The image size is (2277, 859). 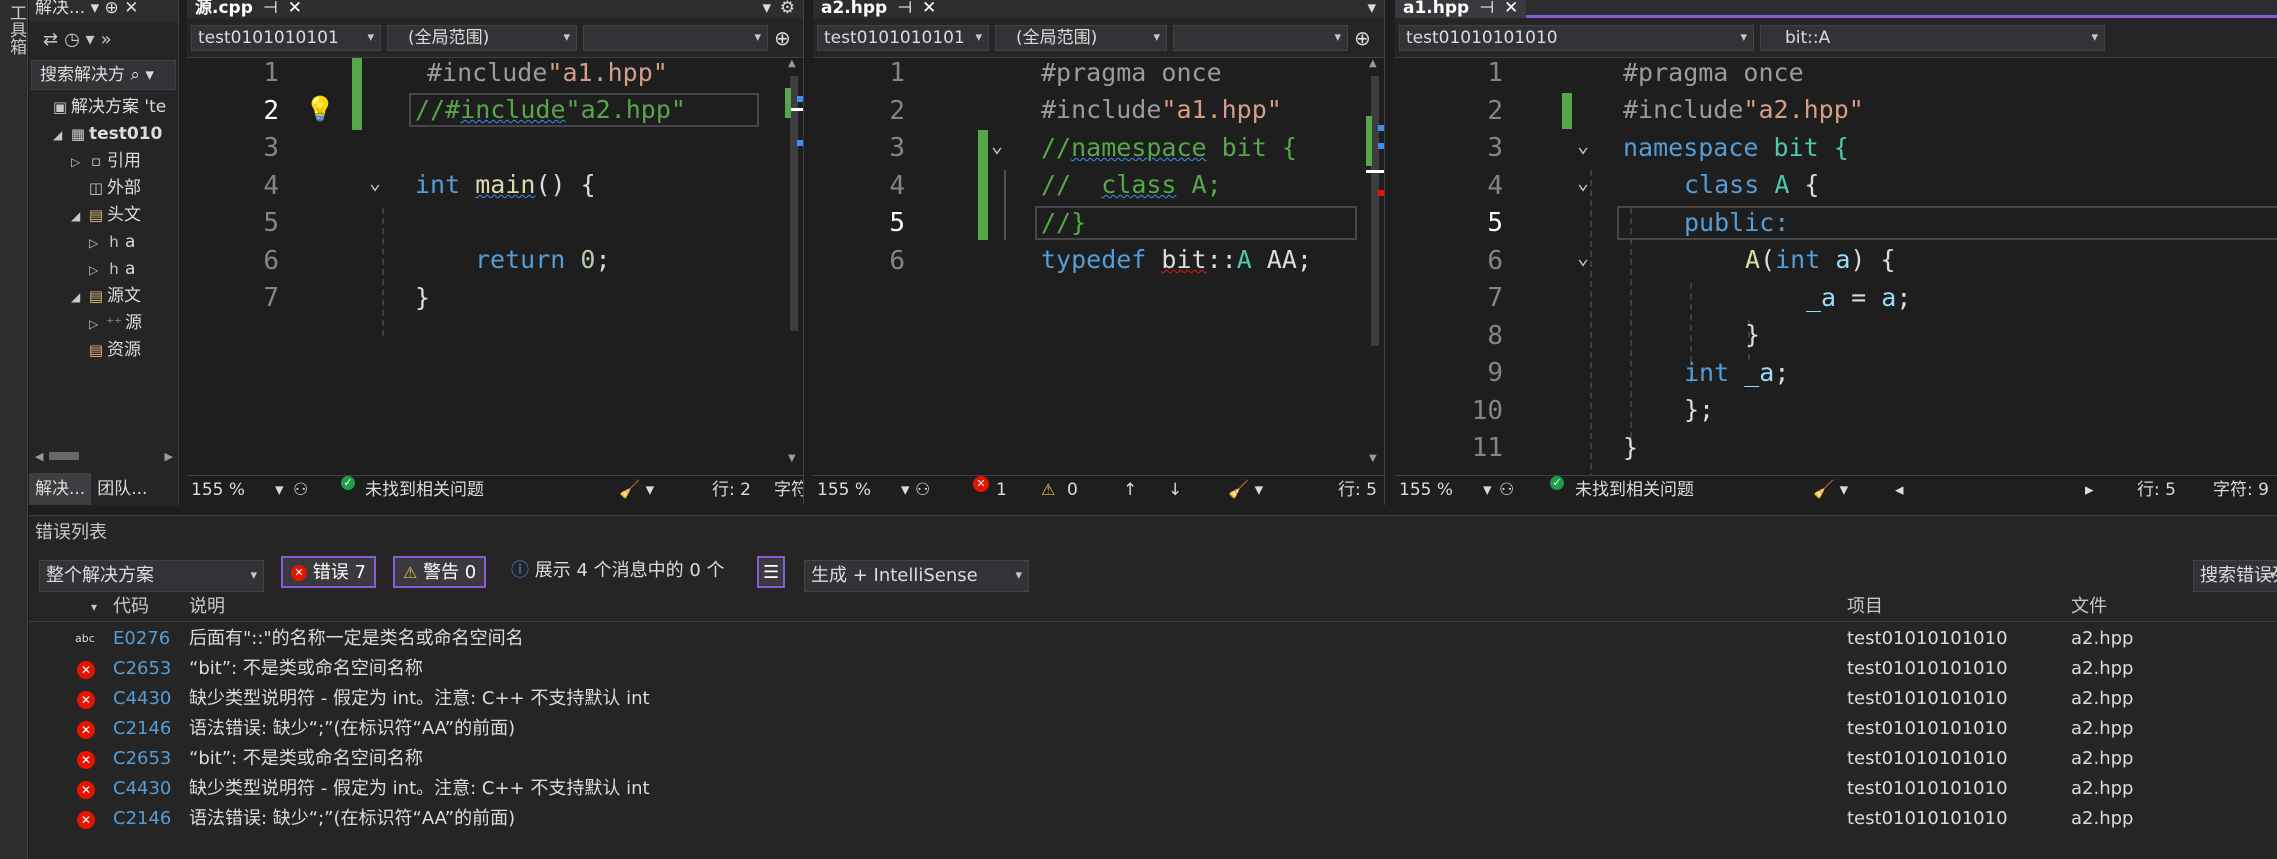 I want to click on tab-a2-hpp: a2.hpp ⊣ ✕, so click(x=878, y=9).